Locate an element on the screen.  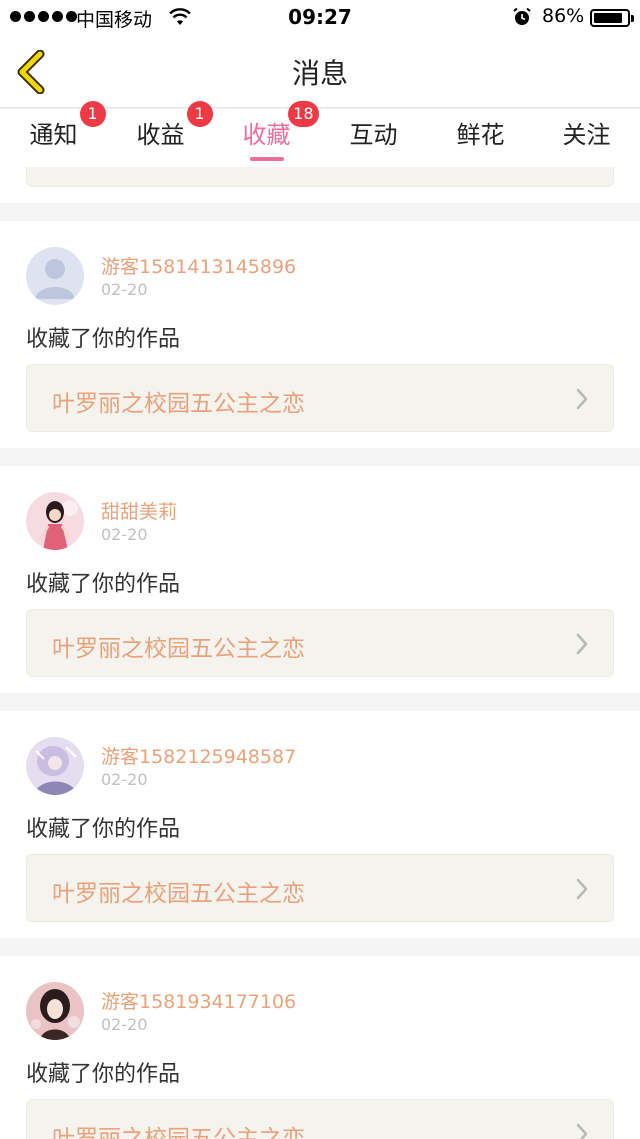
unread-badge: 18 is located at coordinates (303, 114).